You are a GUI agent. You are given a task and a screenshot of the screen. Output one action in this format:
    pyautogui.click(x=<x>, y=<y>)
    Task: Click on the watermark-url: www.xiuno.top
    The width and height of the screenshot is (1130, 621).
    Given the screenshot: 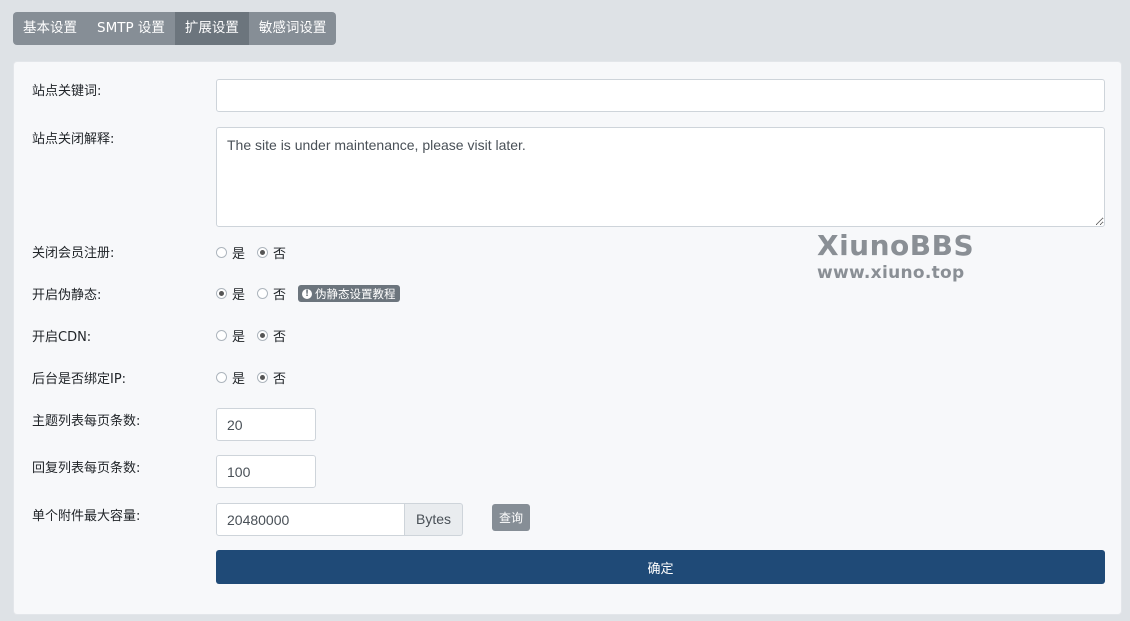 What is the action you would take?
    pyautogui.click(x=891, y=273)
    